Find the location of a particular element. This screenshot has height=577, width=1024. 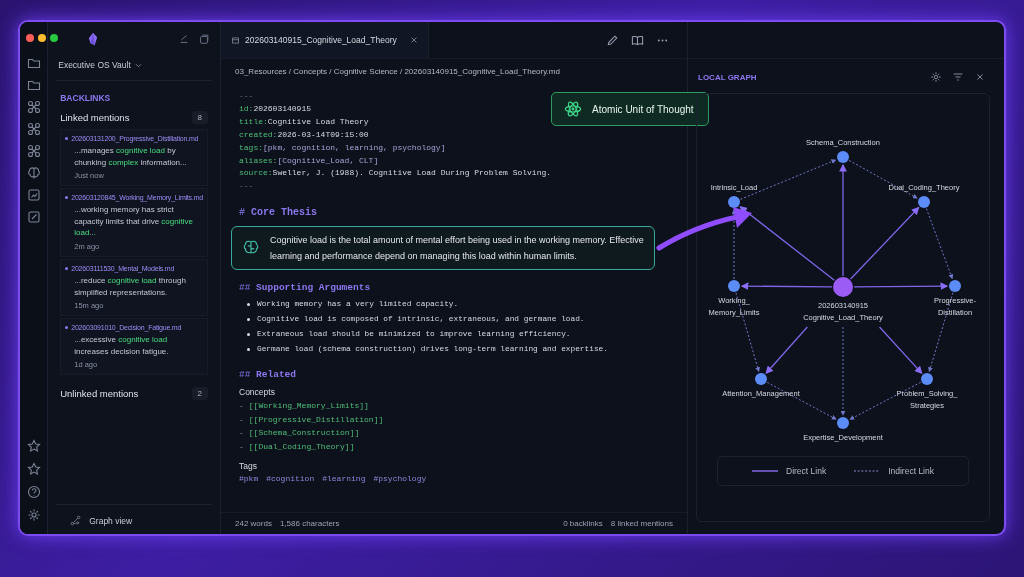

sort-icon is located at coordinates (184, 39).